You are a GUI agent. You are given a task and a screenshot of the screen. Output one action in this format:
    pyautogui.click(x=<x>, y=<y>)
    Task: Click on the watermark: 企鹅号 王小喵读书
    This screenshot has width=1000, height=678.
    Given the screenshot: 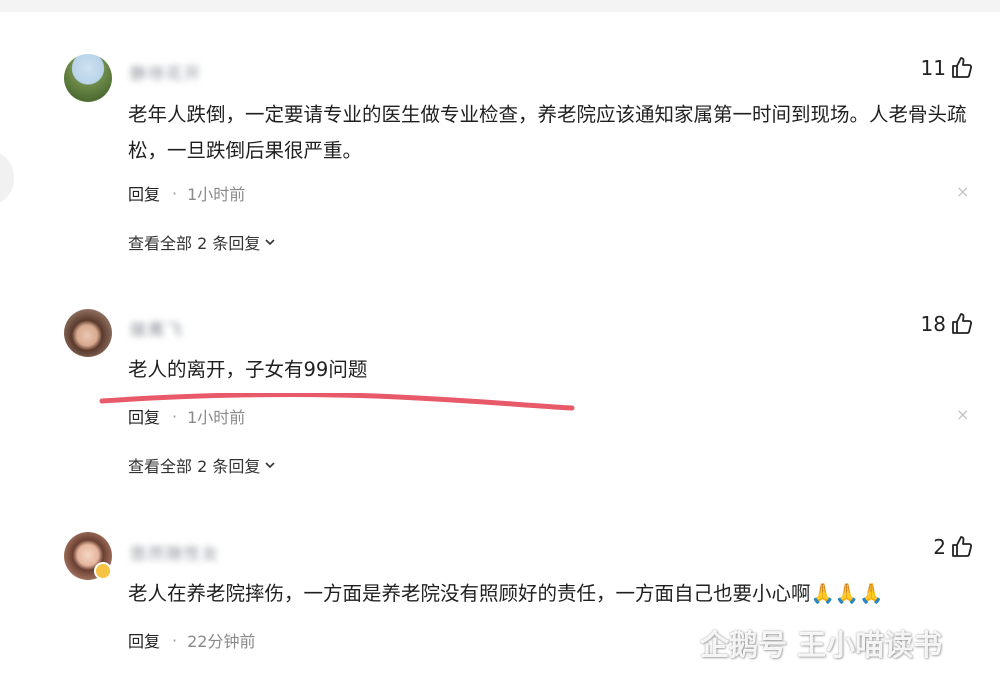 What is the action you would take?
    pyautogui.click(x=795, y=643)
    